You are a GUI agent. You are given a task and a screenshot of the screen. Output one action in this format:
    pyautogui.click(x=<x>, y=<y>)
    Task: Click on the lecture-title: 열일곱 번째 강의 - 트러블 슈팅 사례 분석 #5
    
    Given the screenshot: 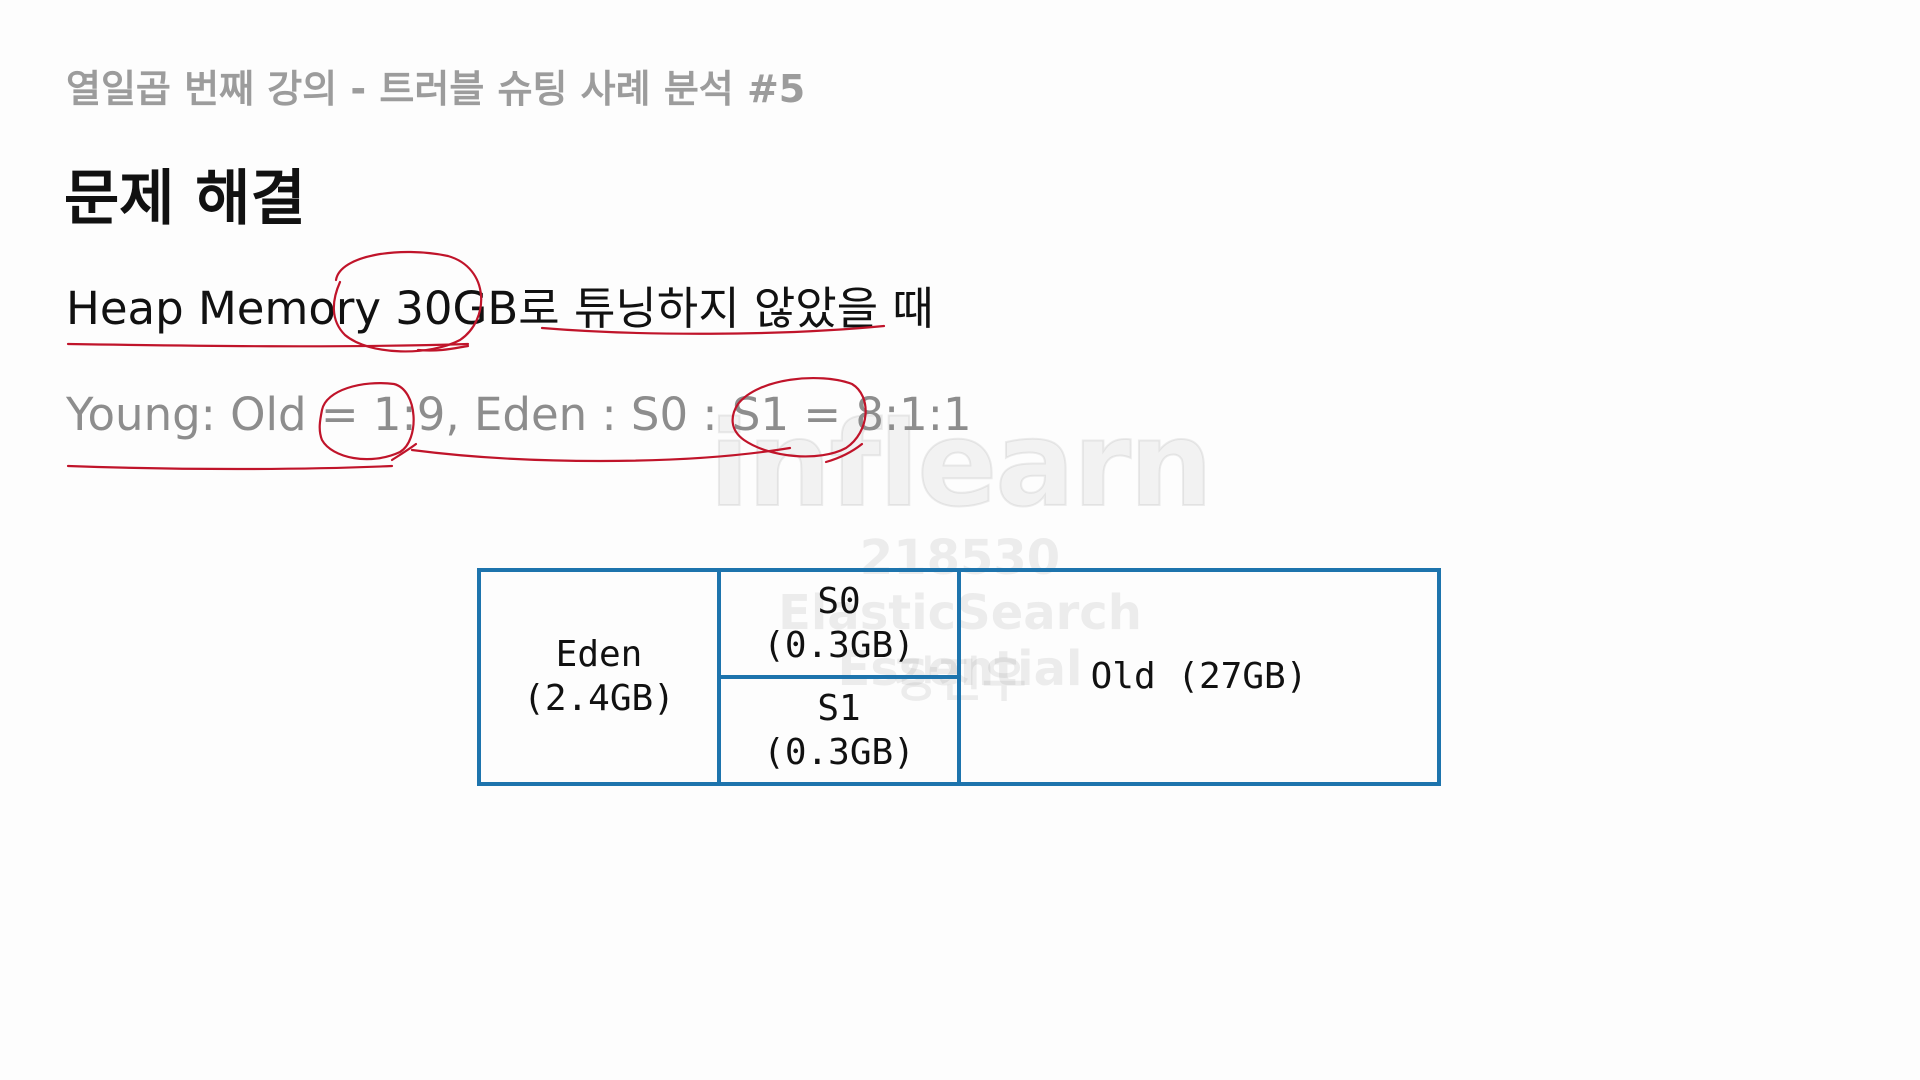 What is the action you would take?
    pyautogui.click(x=436, y=89)
    